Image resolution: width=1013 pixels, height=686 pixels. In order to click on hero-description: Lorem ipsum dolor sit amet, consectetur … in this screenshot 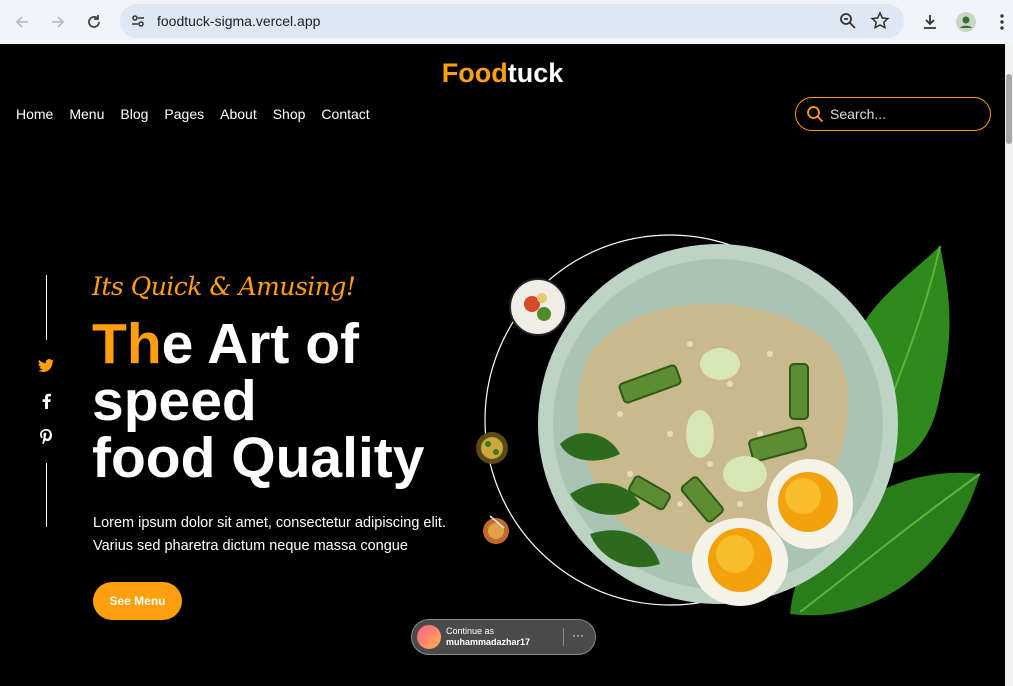, I will do `click(269, 534)`.